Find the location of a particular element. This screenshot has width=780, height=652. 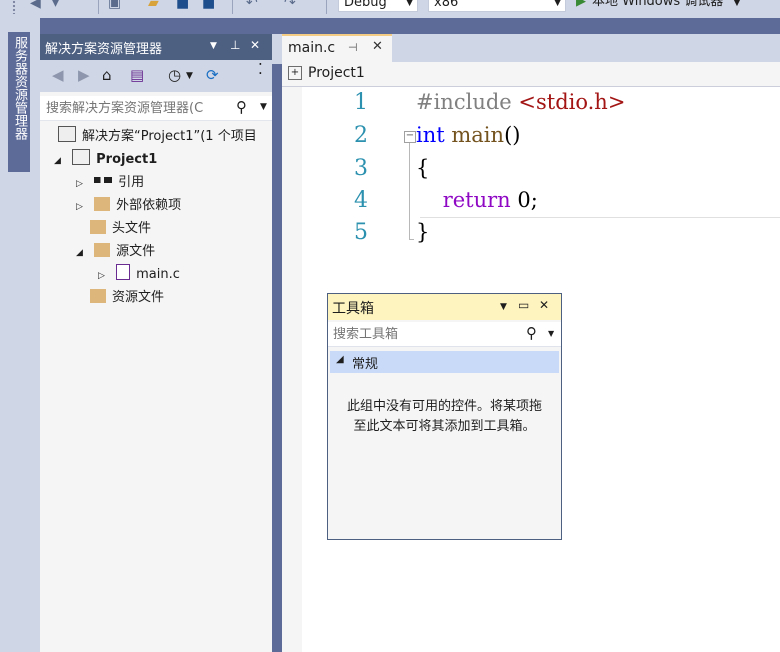

pending-changes-icon: ◷ is located at coordinates (174, 75).